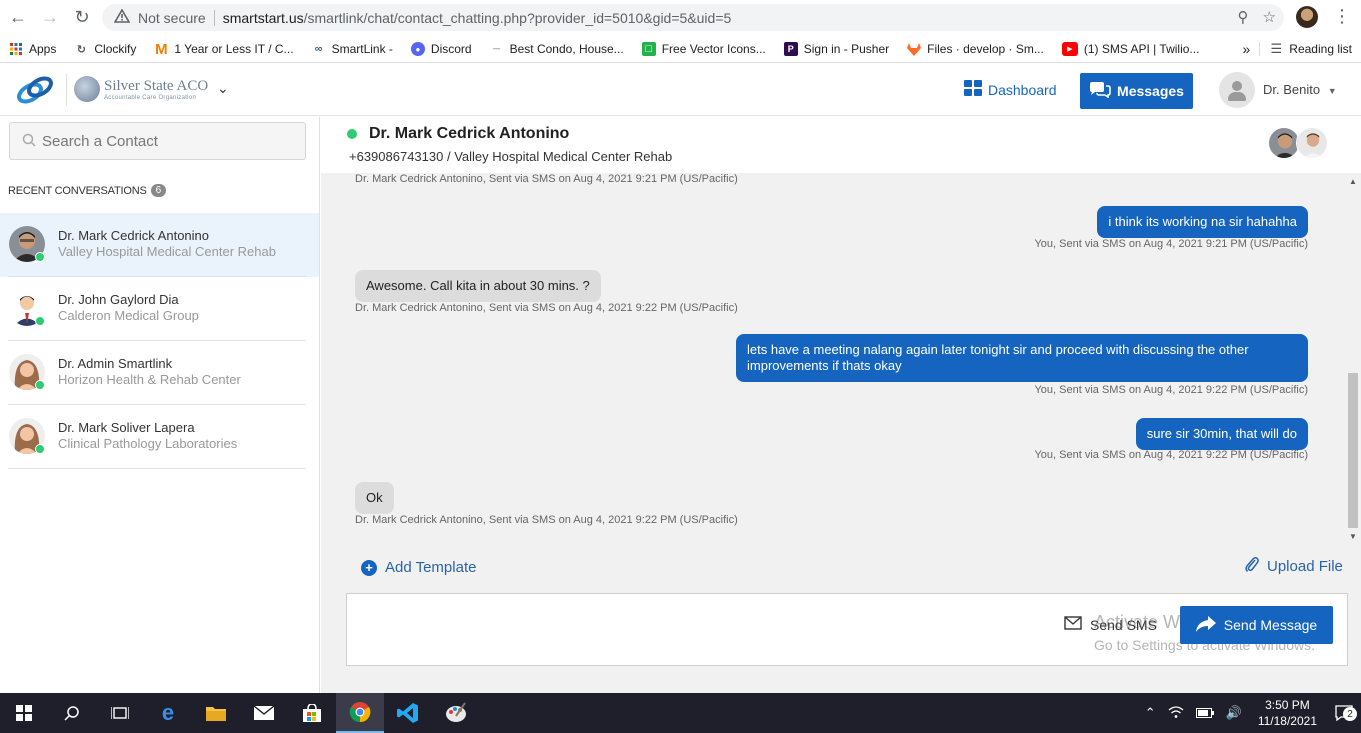 The width and height of the screenshot is (1361, 733). Describe the element at coordinates (431, 567) in the screenshot. I see `add-template-label: Add Template` at that location.